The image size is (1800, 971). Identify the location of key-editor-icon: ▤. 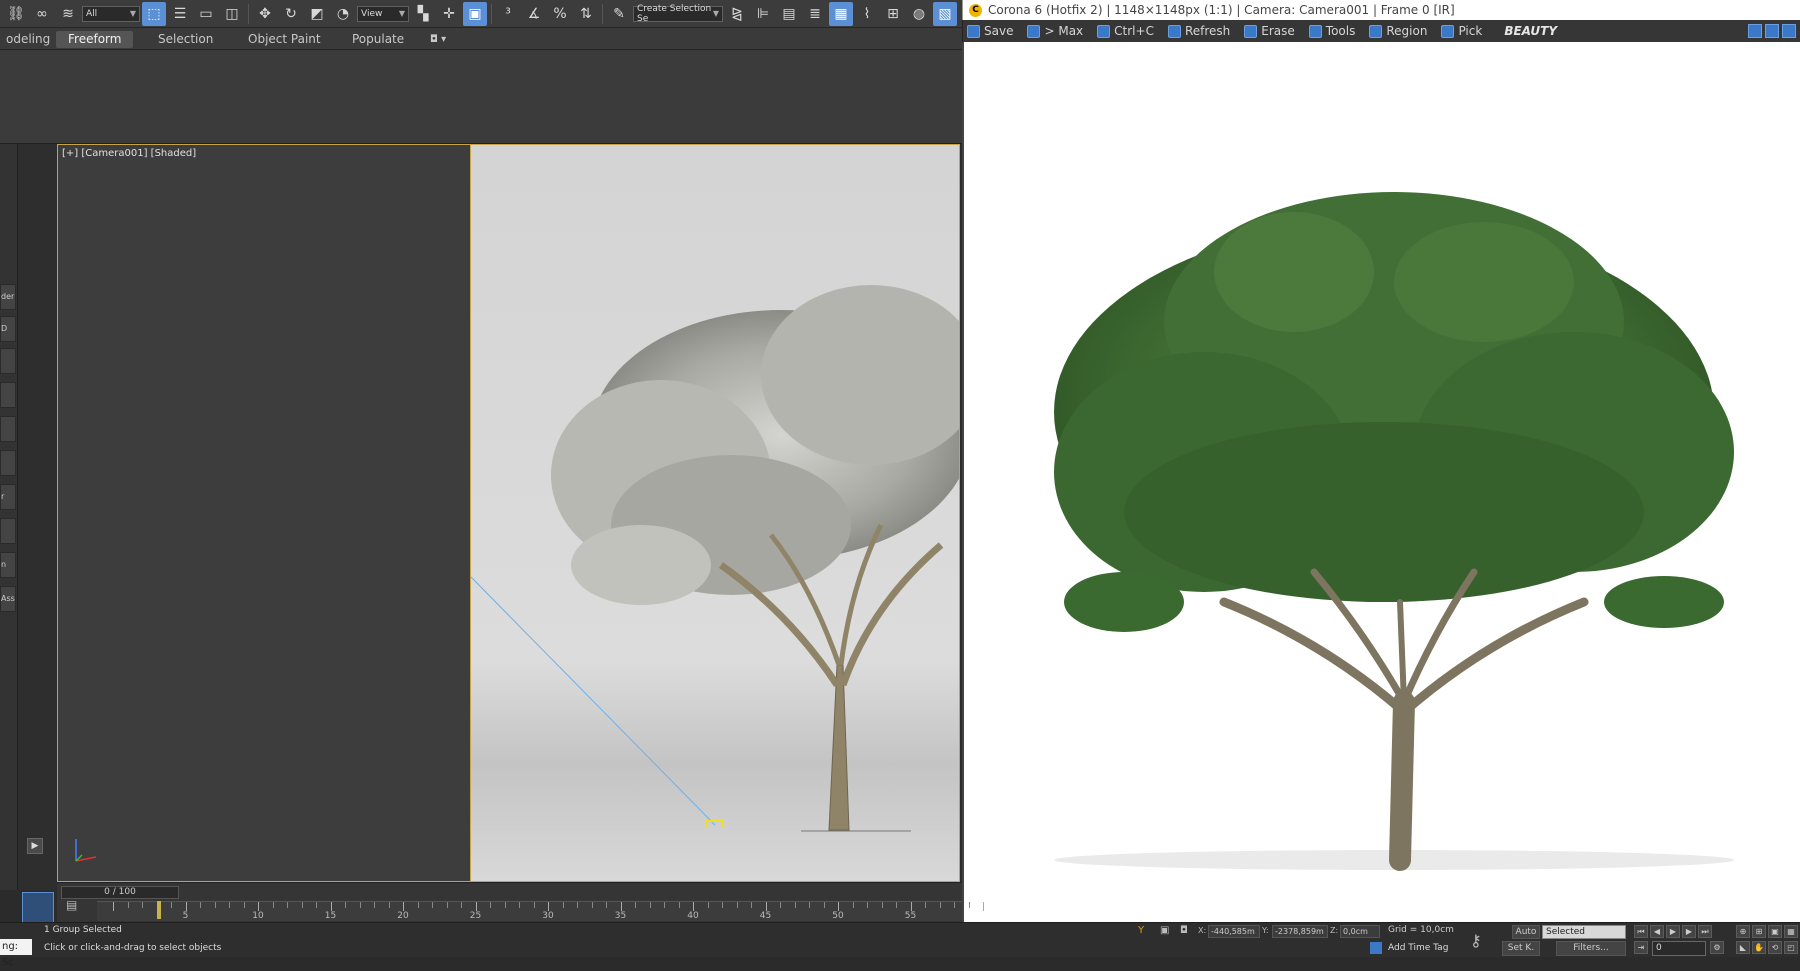
(71, 905).